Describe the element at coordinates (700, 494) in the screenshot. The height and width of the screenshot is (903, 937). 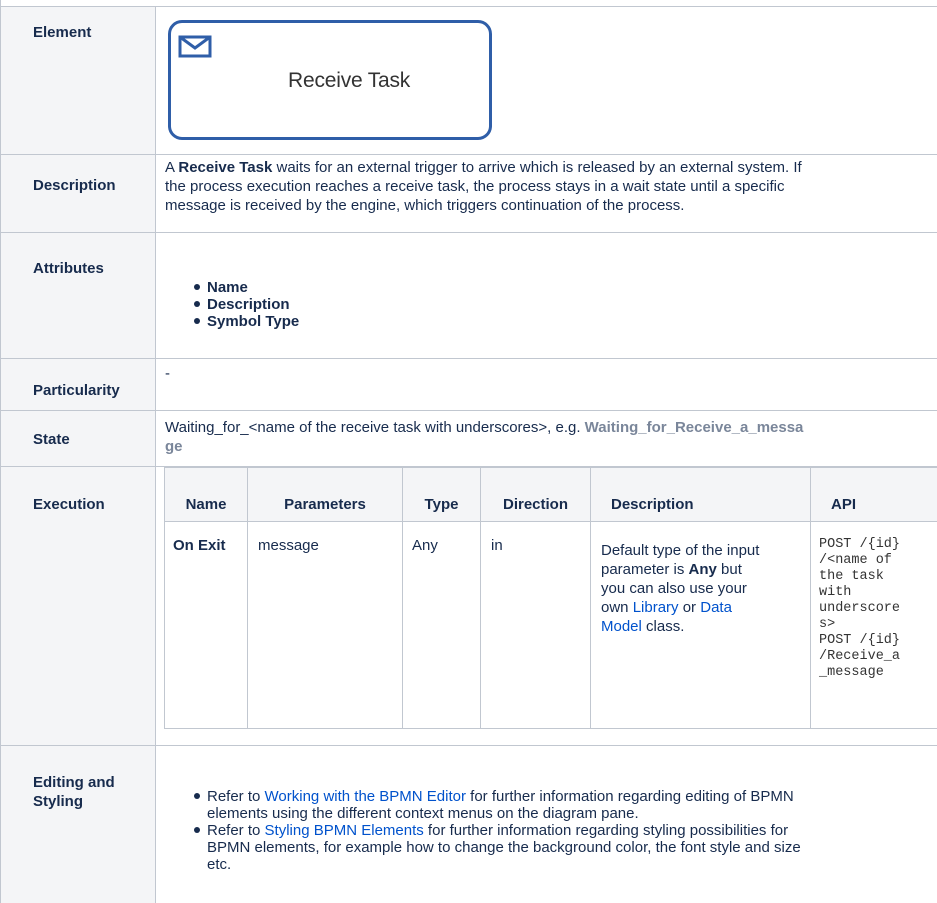
I see `column-header: Description` at that location.